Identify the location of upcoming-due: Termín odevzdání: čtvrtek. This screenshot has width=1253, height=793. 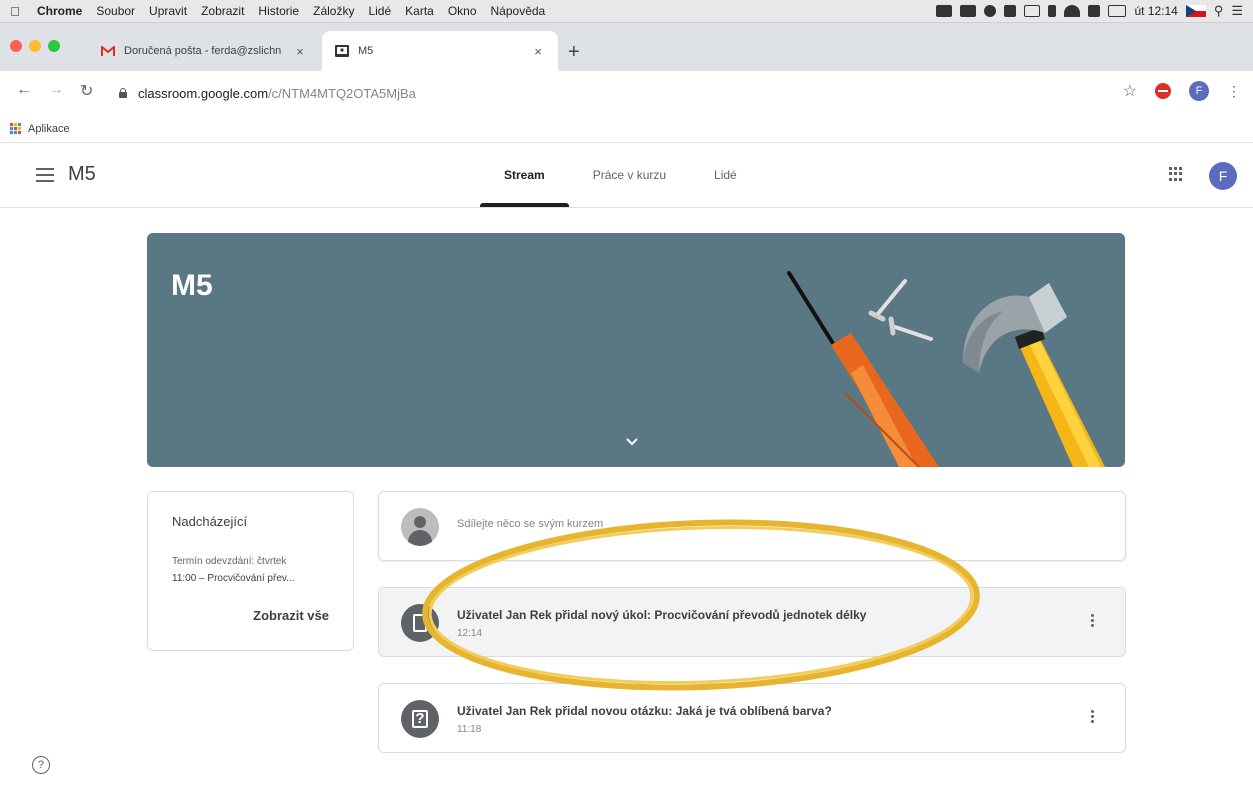
(229, 561).